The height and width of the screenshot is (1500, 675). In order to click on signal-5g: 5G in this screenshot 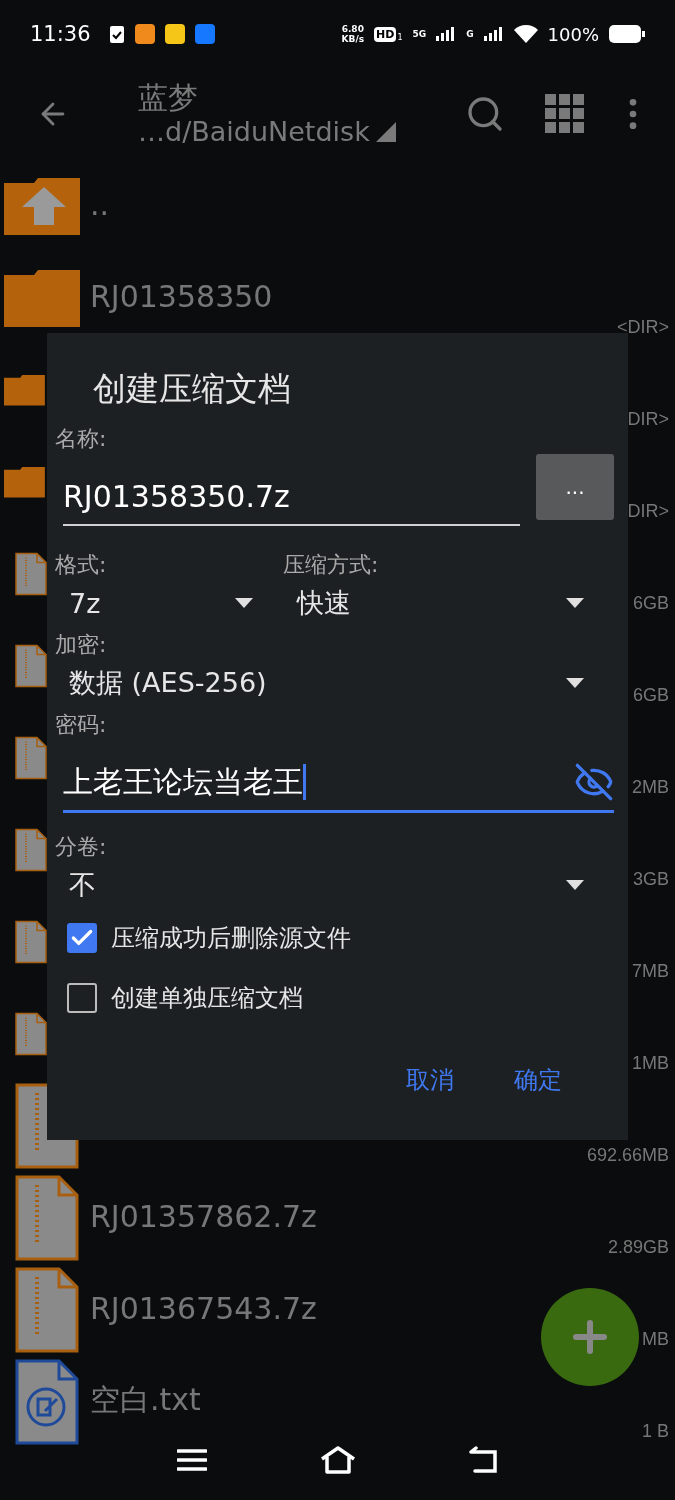, I will do `click(419, 34)`.